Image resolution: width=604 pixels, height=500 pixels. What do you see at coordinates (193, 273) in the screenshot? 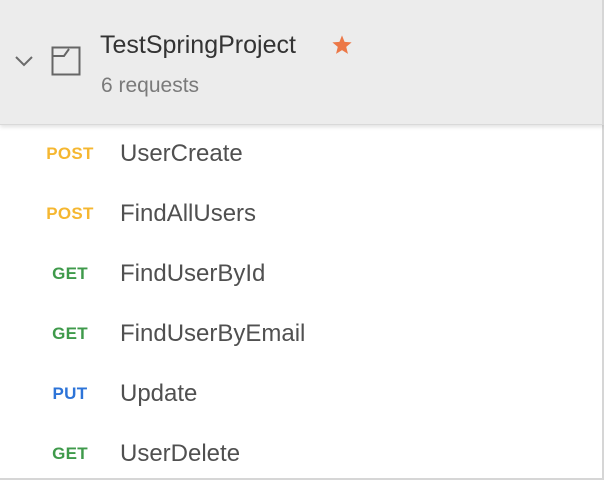
I see `request-name: FindUserById` at bounding box center [193, 273].